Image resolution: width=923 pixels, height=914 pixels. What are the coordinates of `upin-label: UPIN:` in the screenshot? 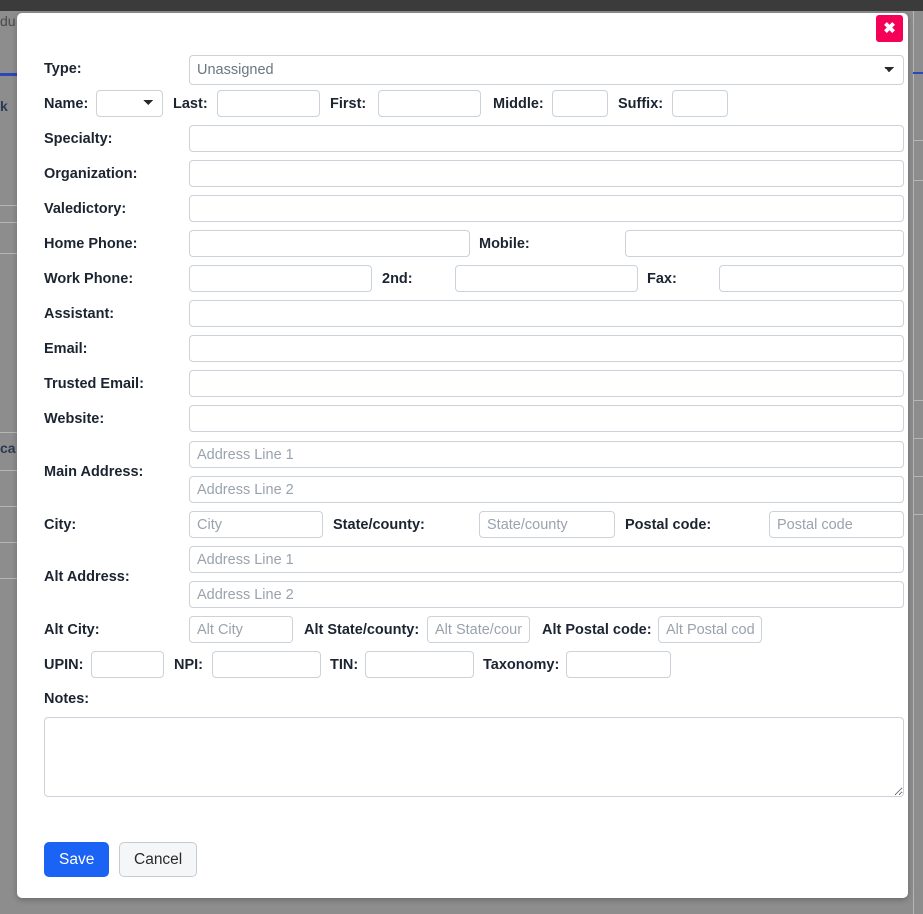 It's located at (64, 665).